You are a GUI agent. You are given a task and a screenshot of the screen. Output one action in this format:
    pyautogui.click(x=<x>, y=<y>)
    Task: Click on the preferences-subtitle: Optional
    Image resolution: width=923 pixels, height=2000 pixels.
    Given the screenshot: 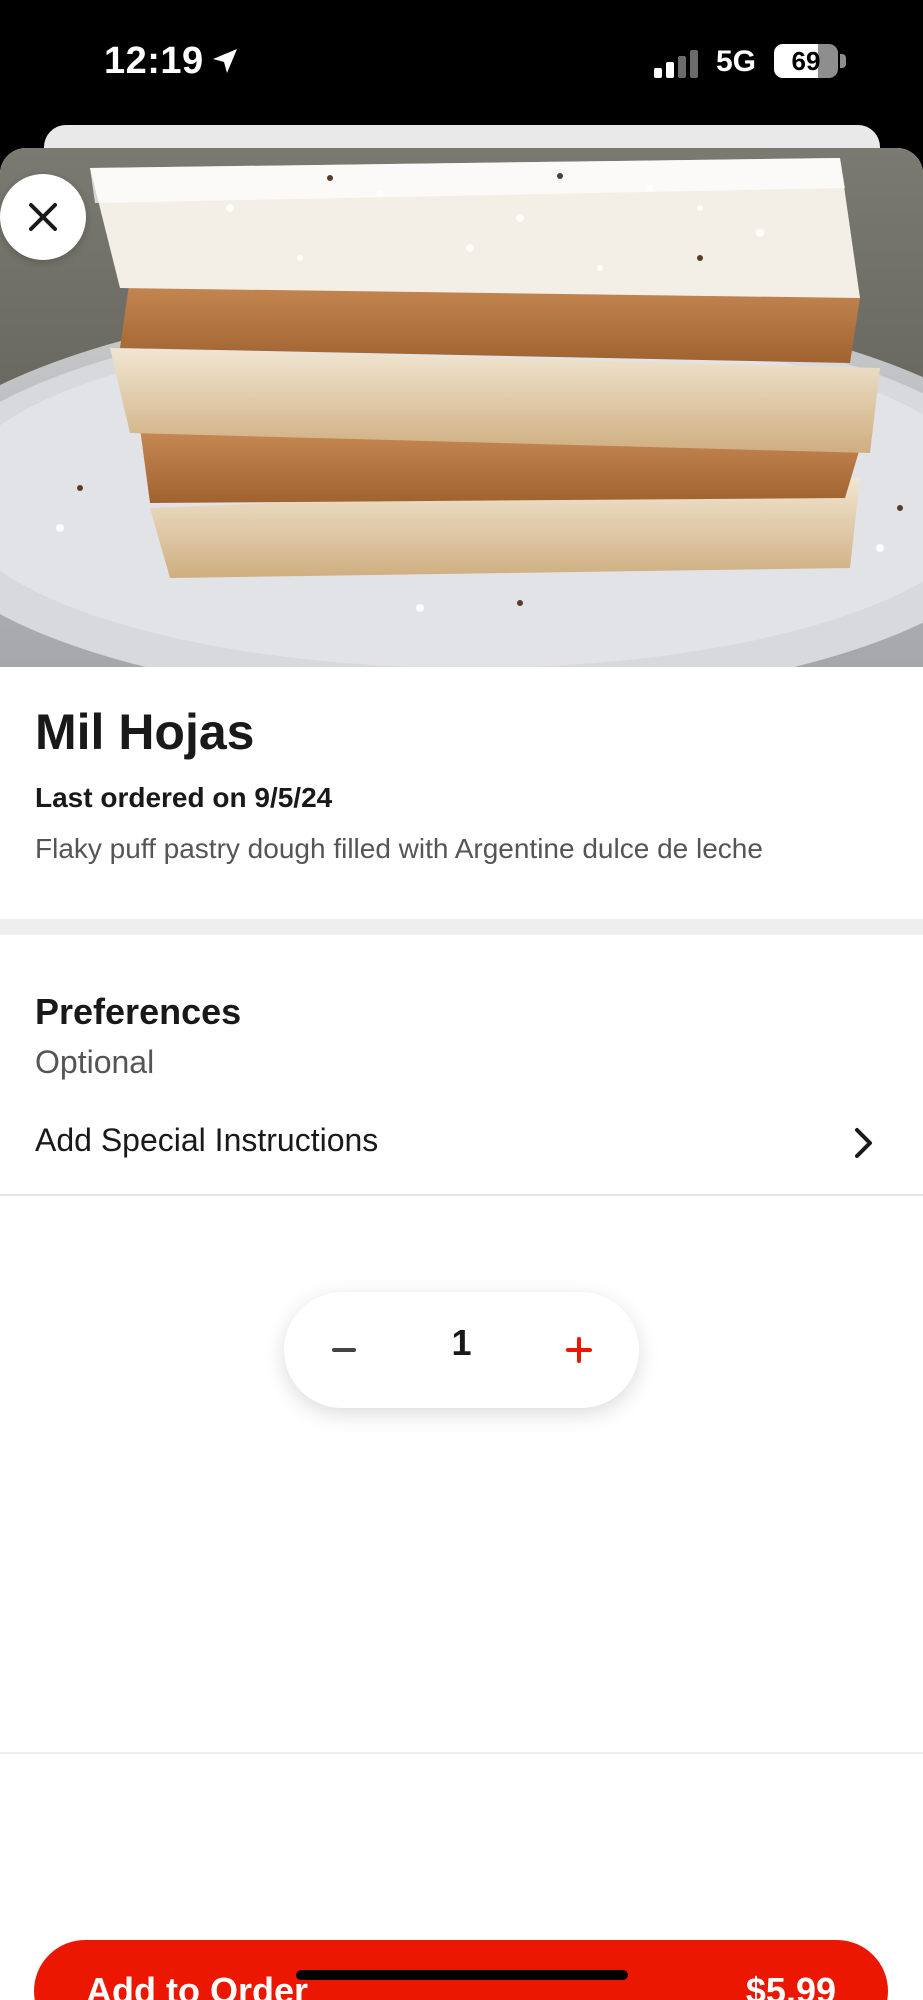 What is the action you would take?
    pyautogui.click(x=95, y=1062)
    